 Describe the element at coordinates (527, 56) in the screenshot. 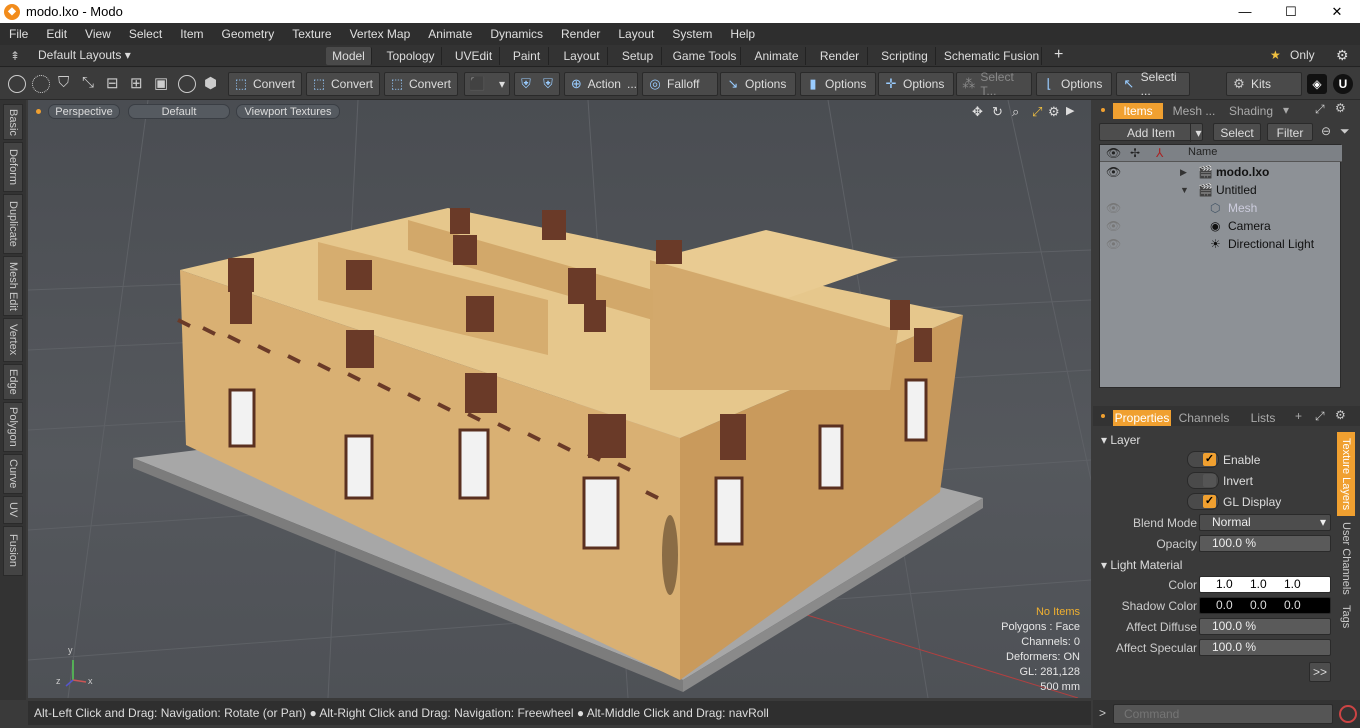

I see `tab-paint: Paint` at that location.